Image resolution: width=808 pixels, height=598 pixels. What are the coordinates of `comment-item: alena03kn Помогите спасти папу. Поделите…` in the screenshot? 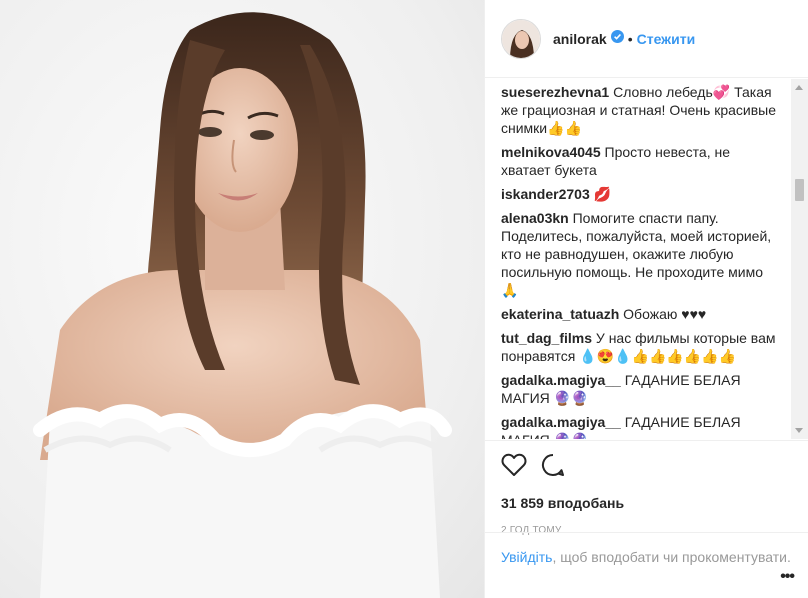 It's located at (644, 254).